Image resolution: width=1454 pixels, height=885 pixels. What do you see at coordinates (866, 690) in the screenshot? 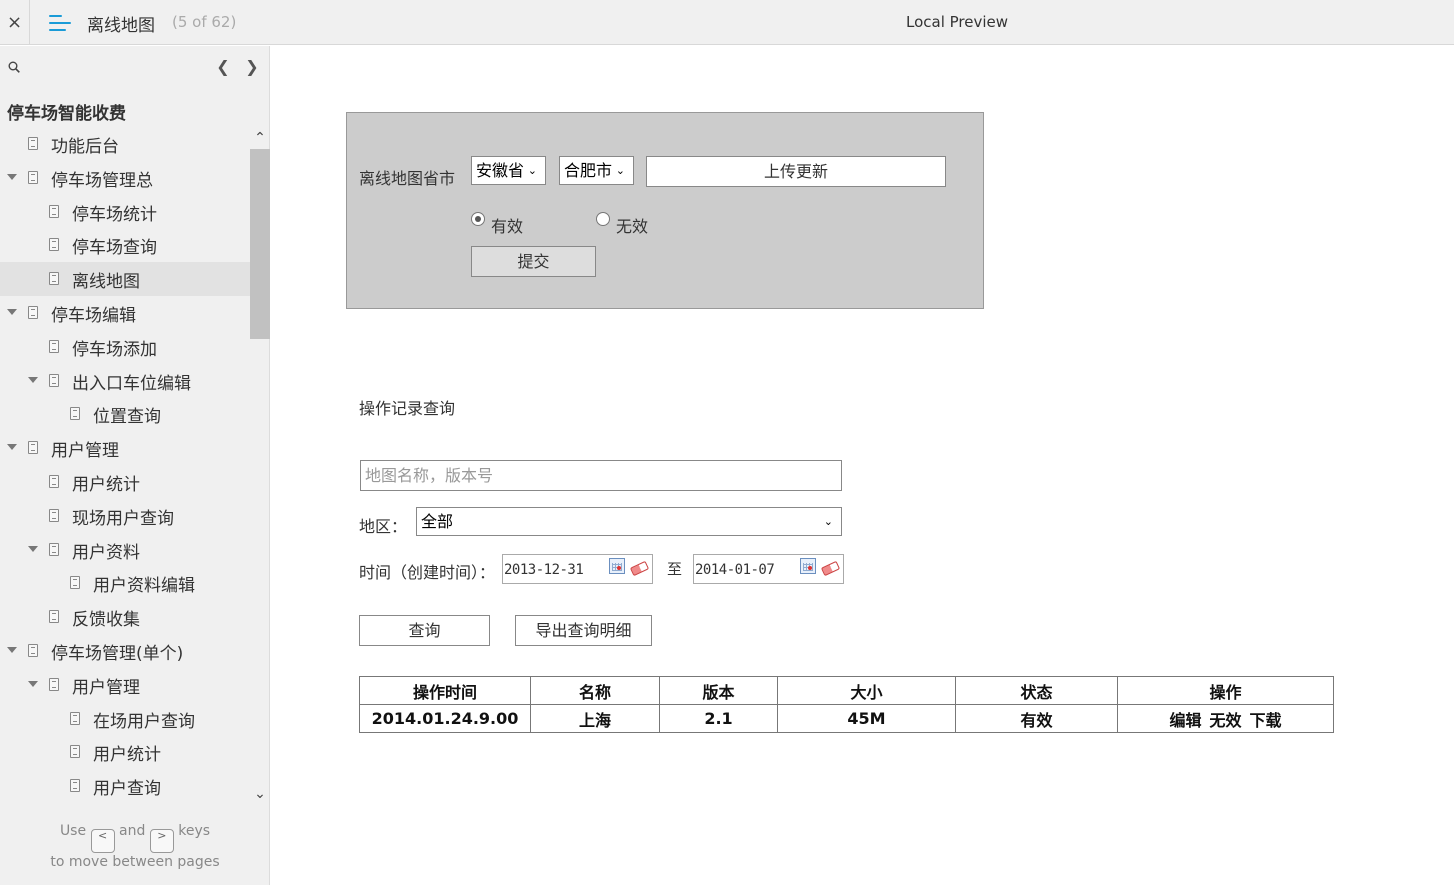
I see `column-header: 大小` at bounding box center [866, 690].